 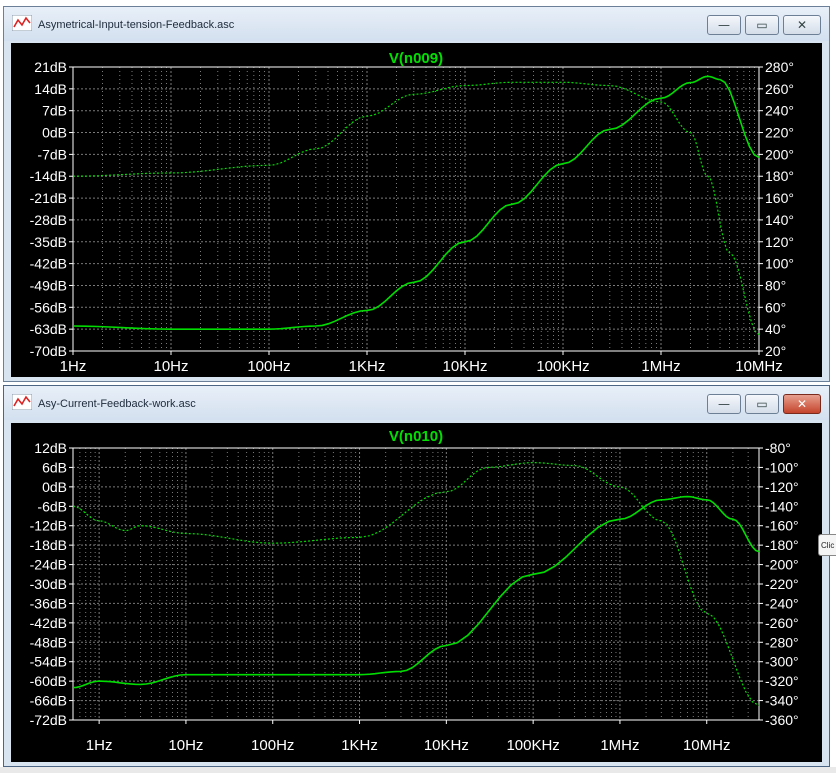 I want to click on y2-tick-label: -80°, so click(x=778, y=448).